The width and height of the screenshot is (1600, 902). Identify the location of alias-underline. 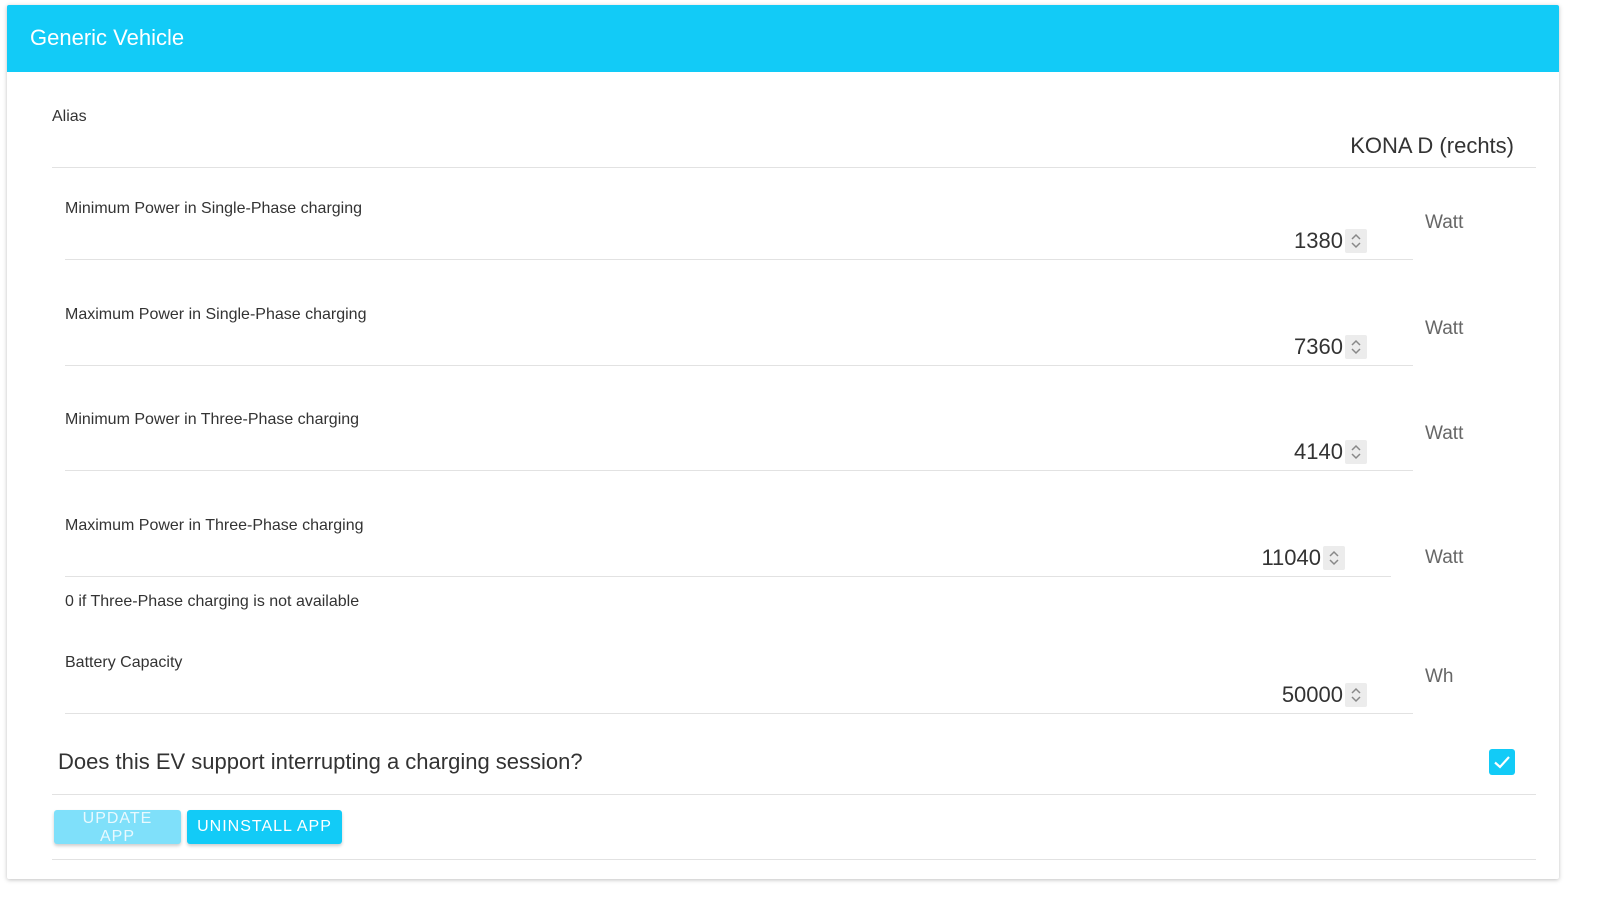
(794, 167).